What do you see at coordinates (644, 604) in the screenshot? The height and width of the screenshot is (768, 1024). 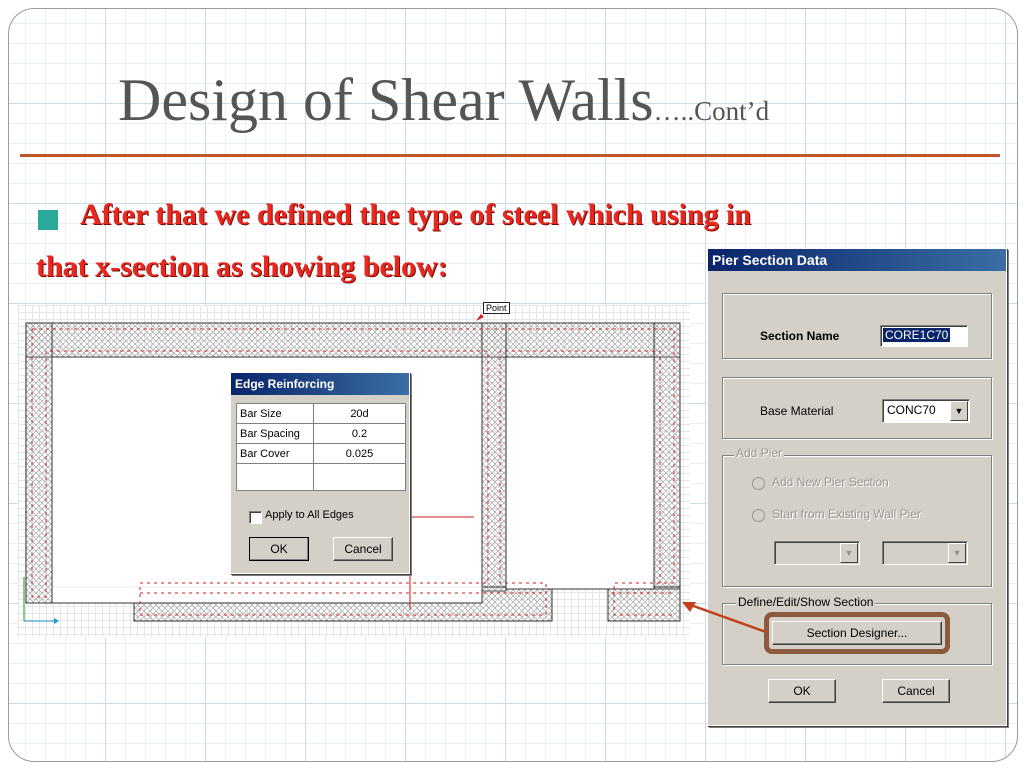 I see `flange-bottom-right` at bounding box center [644, 604].